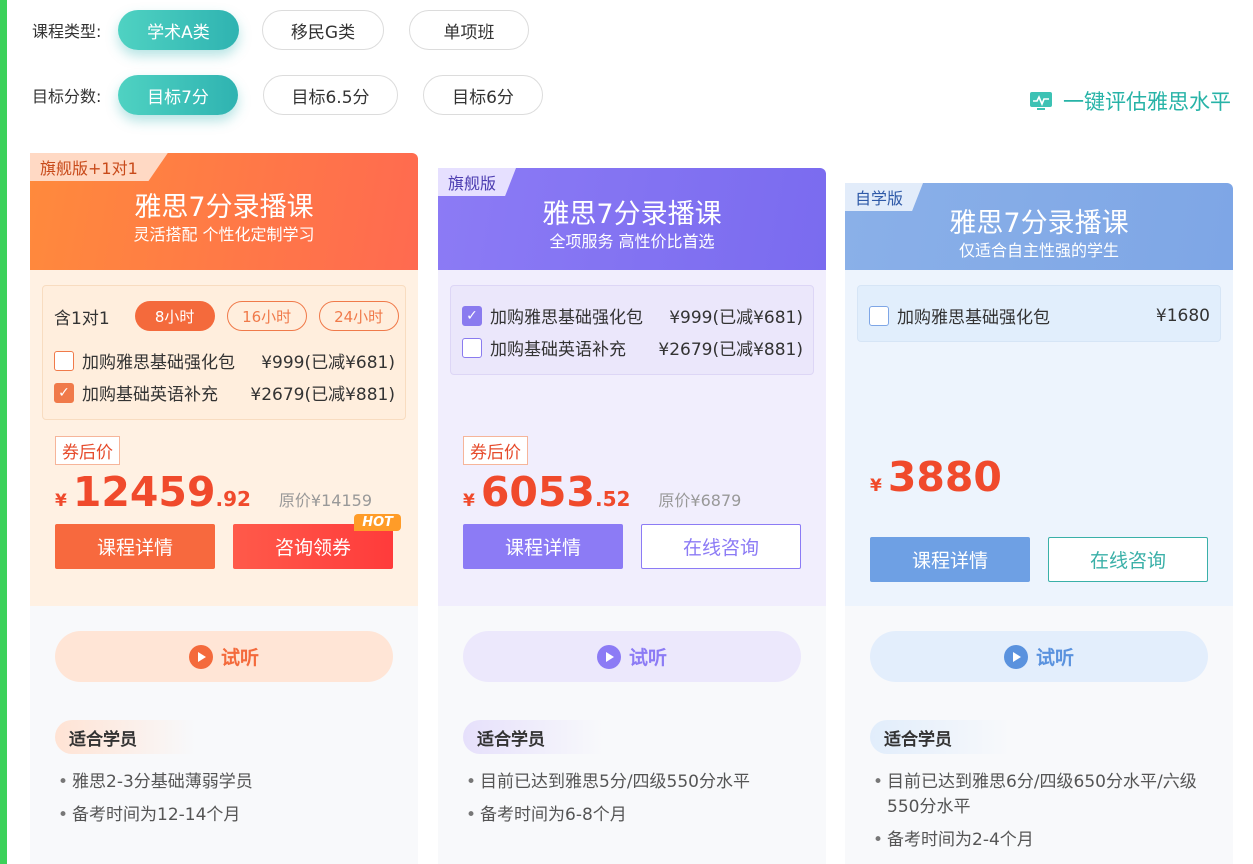 This screenshot has width=1253, height=864. I want to click on price-block: ¥ 12459 .92 原价¥14159, so click(213, 492).